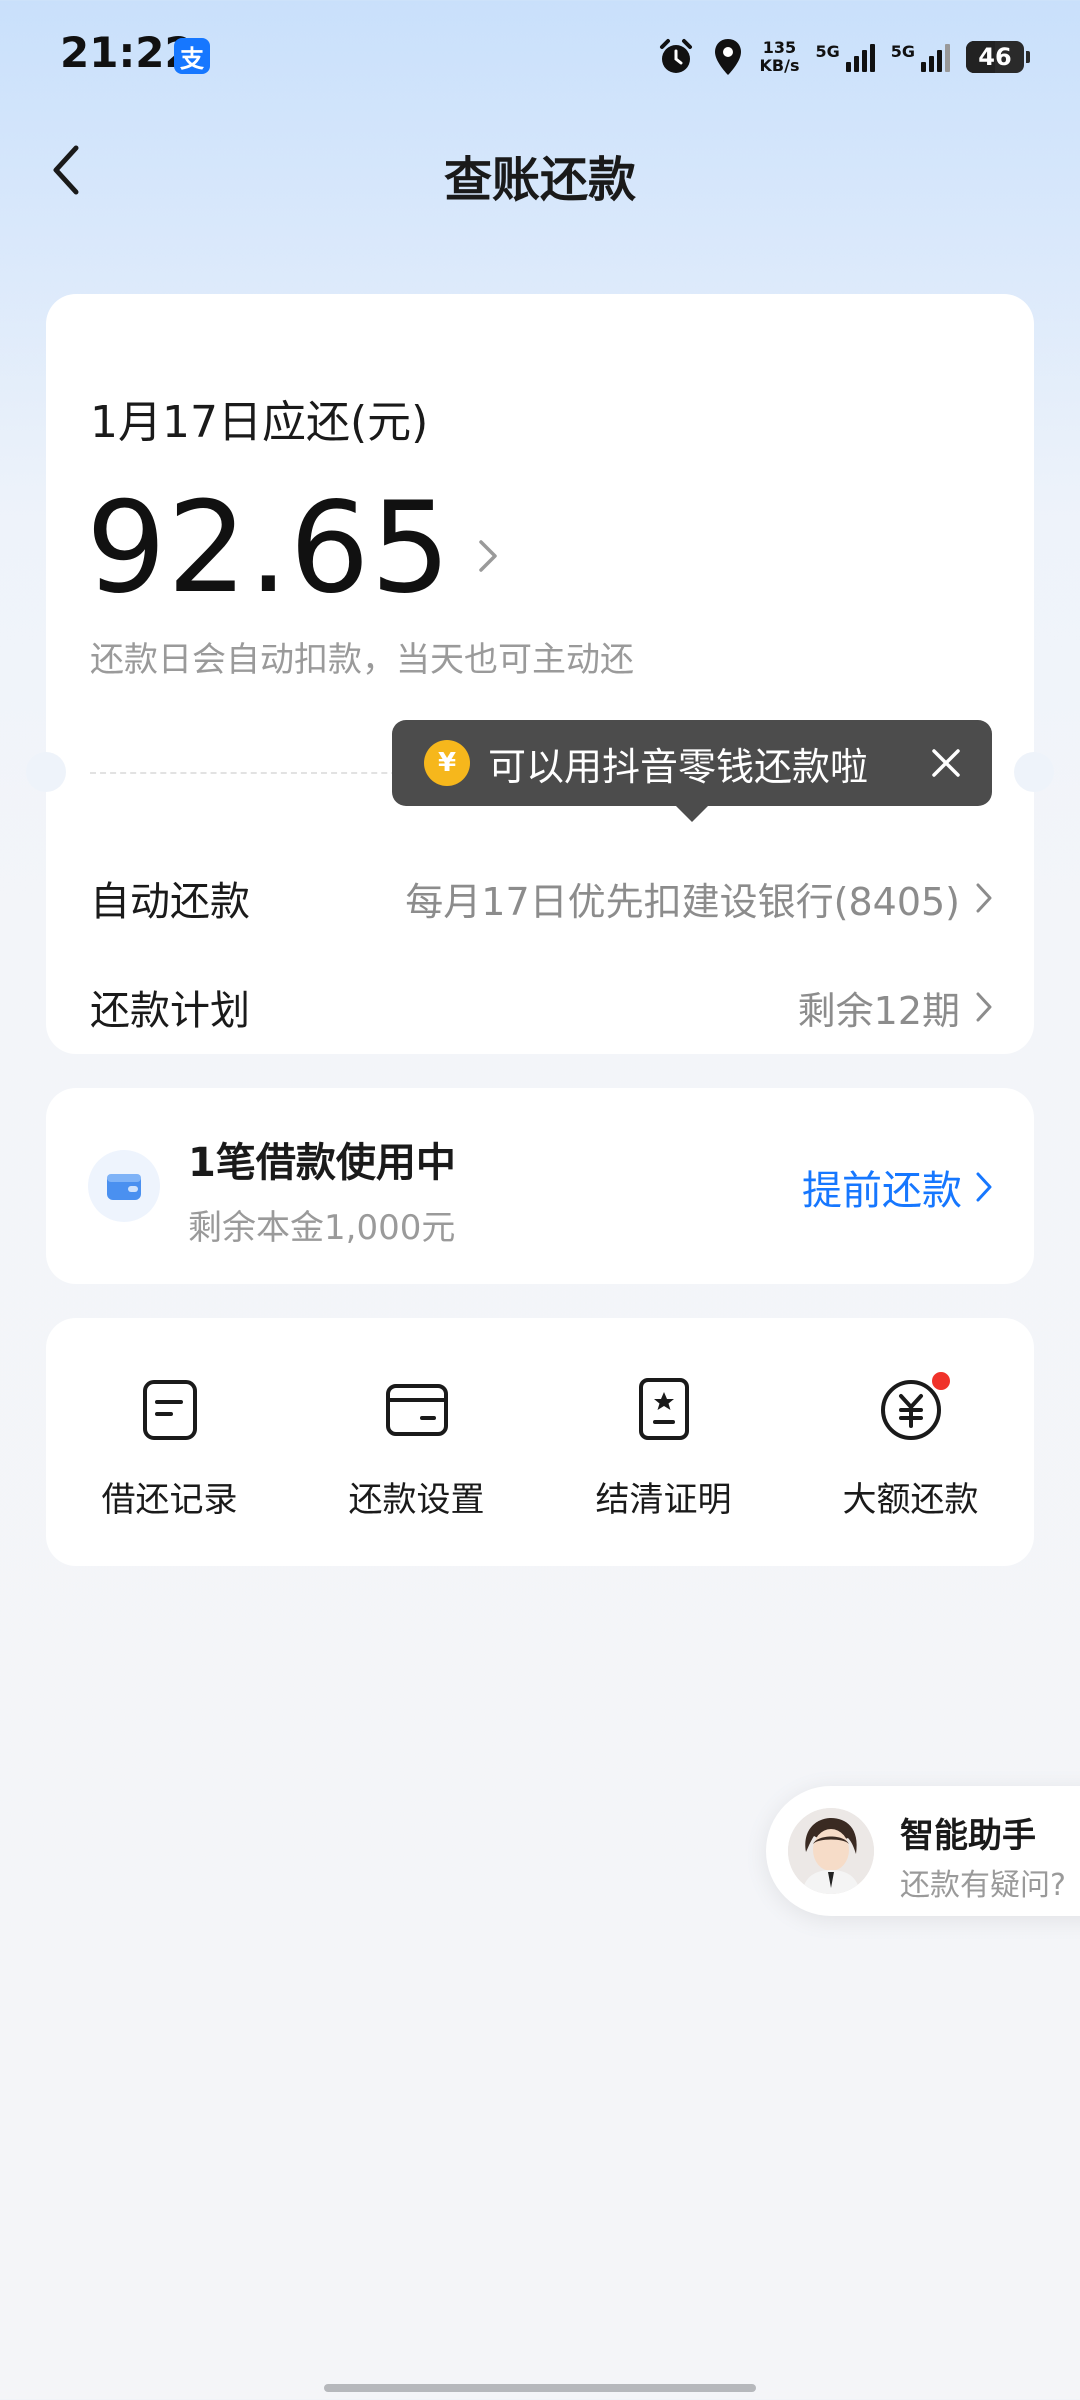 The image size is (1080, 2400). I want to click on repay-plan-value-wrap: 剩余12期, so click(896, 1007).